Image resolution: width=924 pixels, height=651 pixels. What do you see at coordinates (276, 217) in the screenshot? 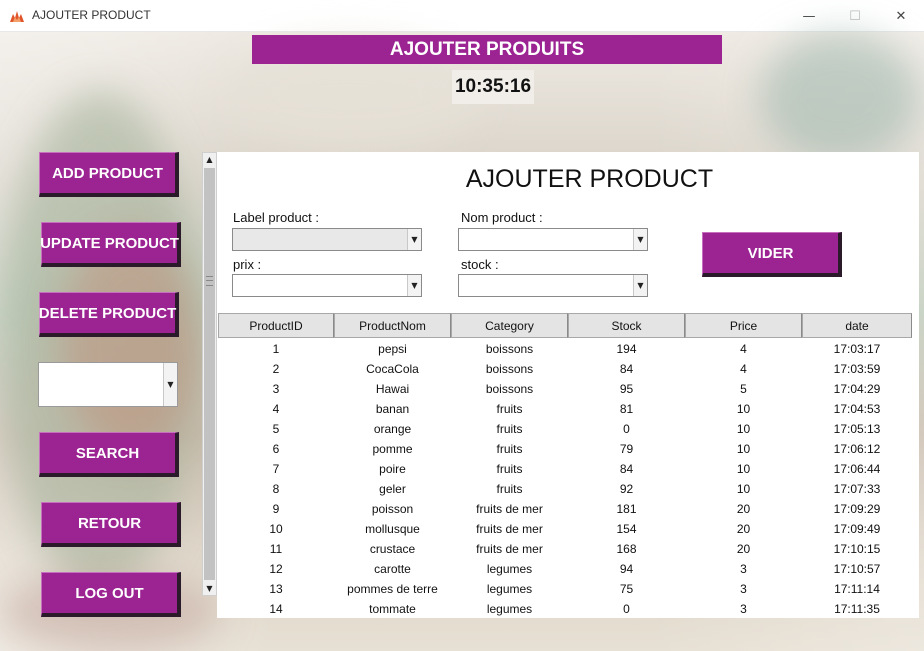
I see `label-product-label: Label product :` at bounding box center [276, 217].